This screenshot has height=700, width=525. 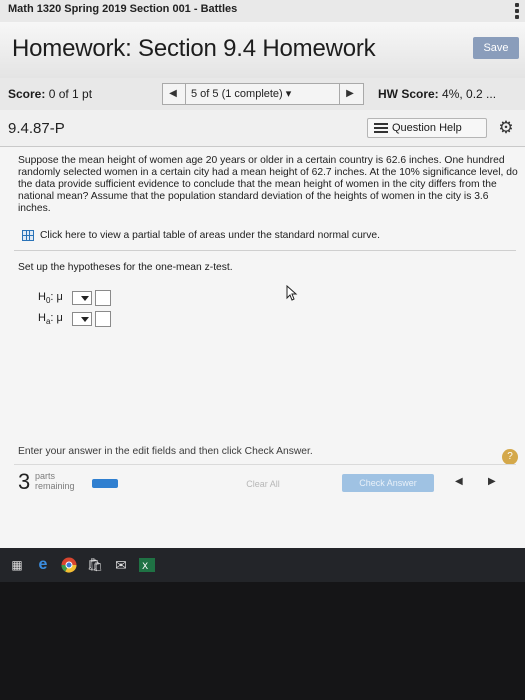 I want to click on question-id: 9.4.87-P, so click(x=36, y=128).